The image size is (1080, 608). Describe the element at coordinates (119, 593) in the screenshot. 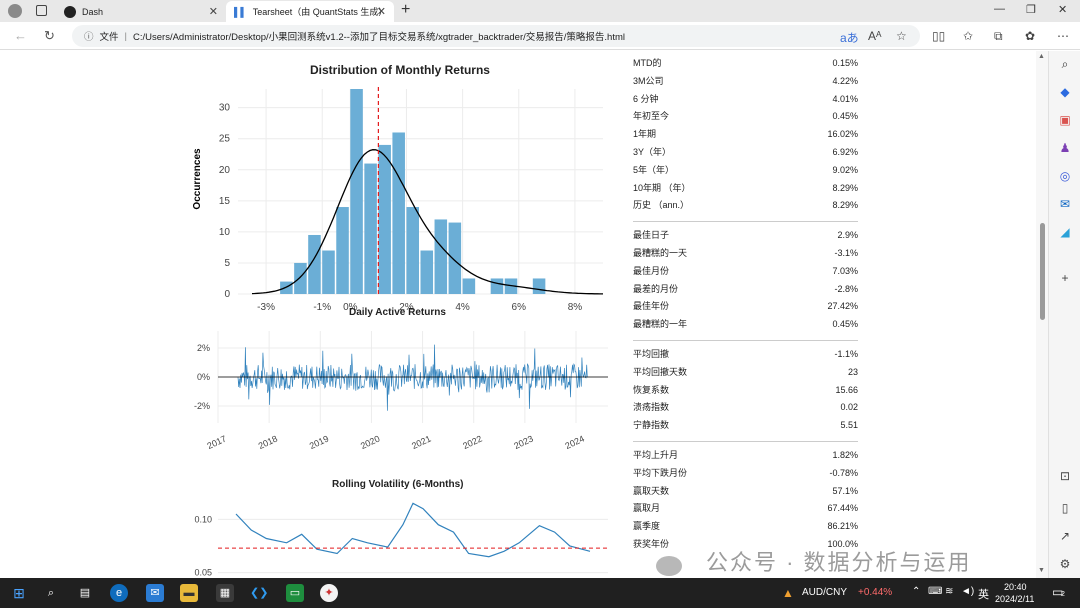

I see `edge-taskbar-icon: e` at that location.